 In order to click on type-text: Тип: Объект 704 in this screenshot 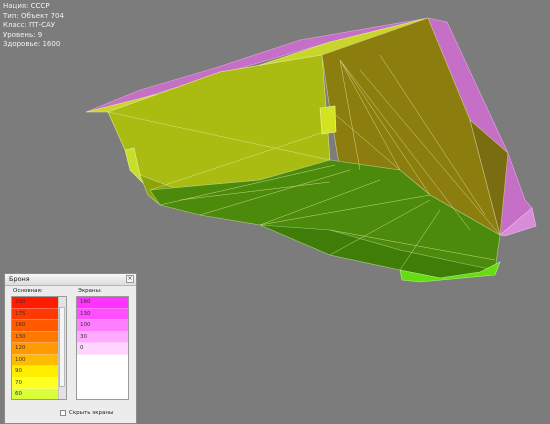, I will do `click(33, 15)`.